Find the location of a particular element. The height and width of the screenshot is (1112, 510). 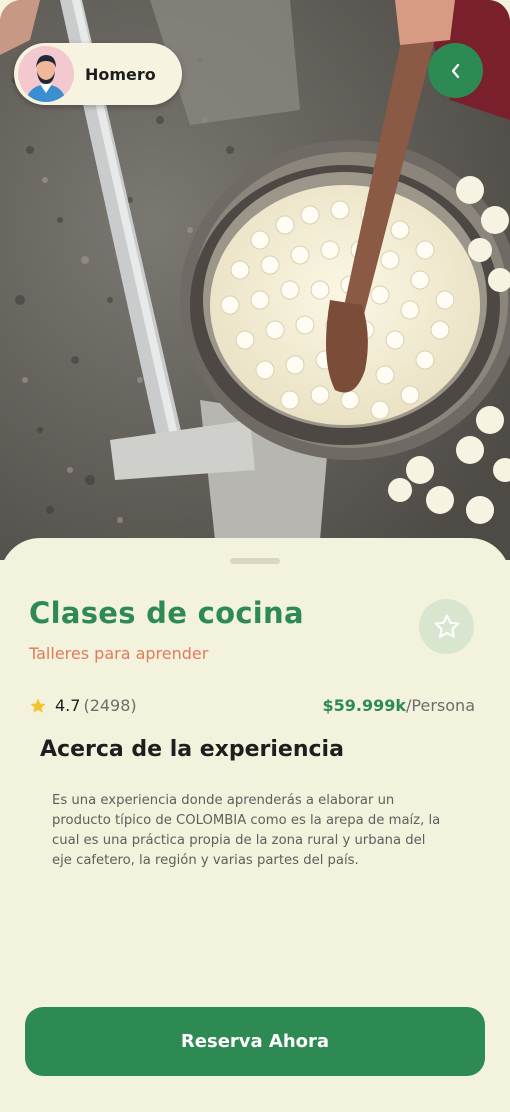

chevron-left-icon is located at coordinates (455, 70).